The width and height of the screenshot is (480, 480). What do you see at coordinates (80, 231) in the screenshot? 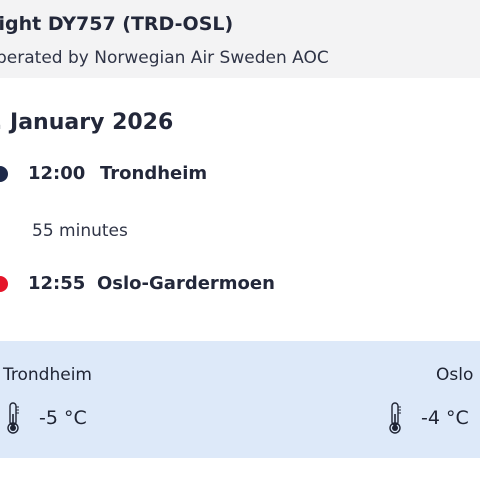
I see `flight-duration: 55 minutes` at bounding box center [80, 231].